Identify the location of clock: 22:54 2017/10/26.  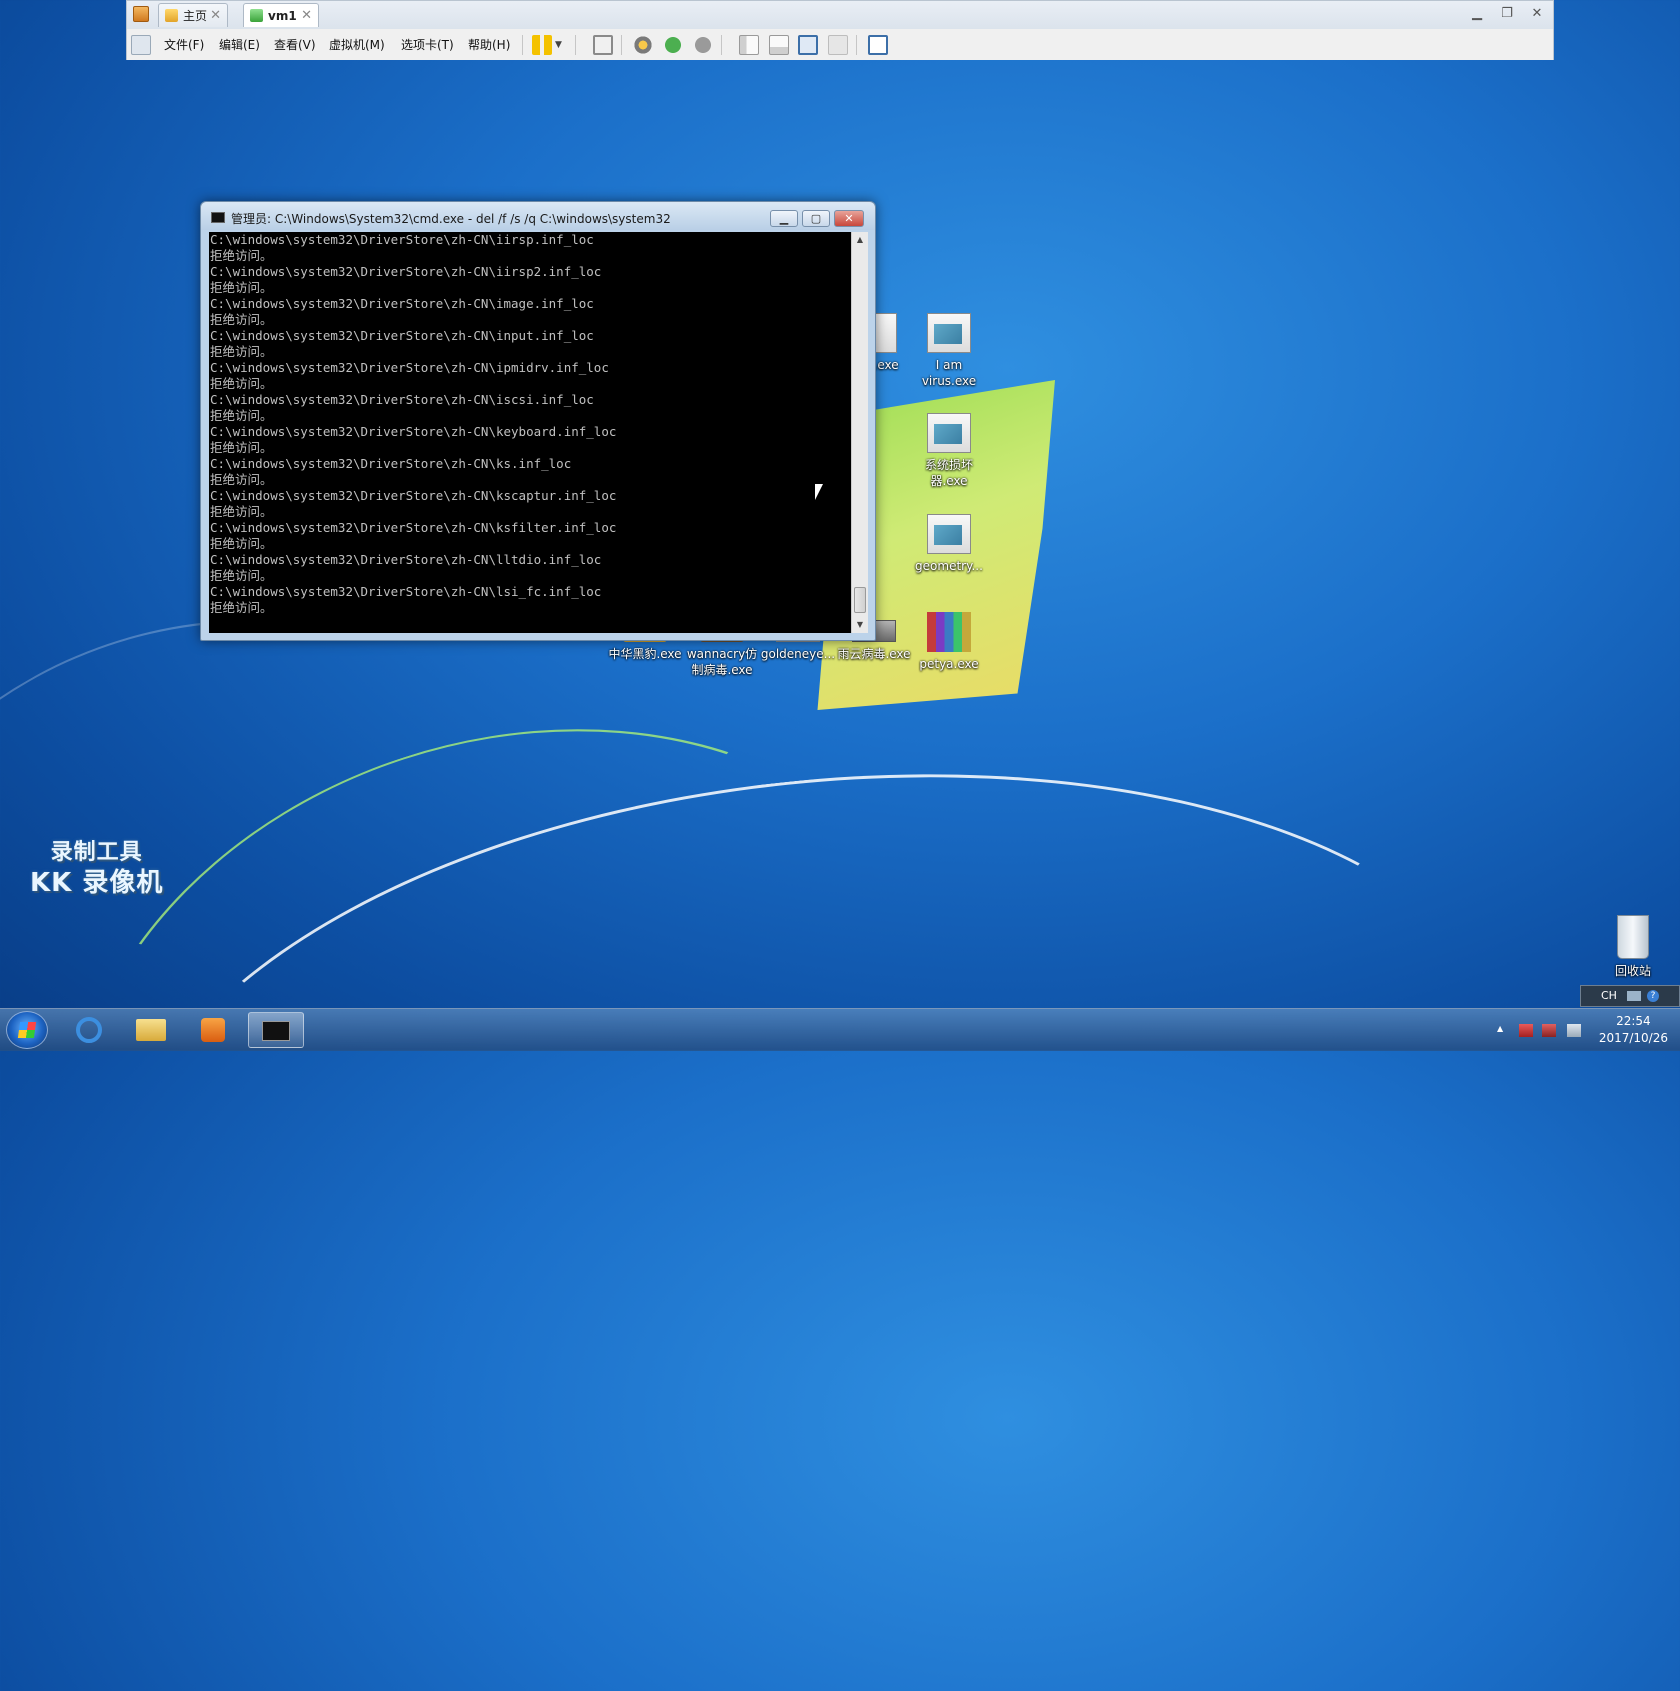
(1633, 1030).